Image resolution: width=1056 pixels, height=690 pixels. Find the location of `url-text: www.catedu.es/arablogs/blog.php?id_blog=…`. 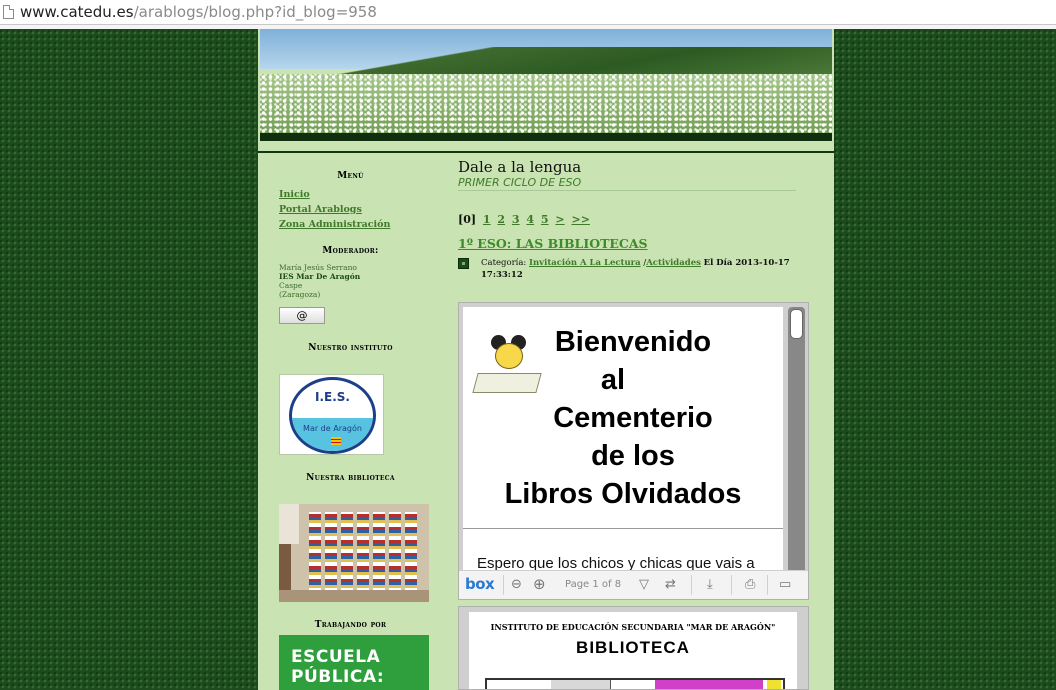

url-text: www.catedu.es/arablogs/blog.php?id_blog=… is located at coordinates (198, 12).